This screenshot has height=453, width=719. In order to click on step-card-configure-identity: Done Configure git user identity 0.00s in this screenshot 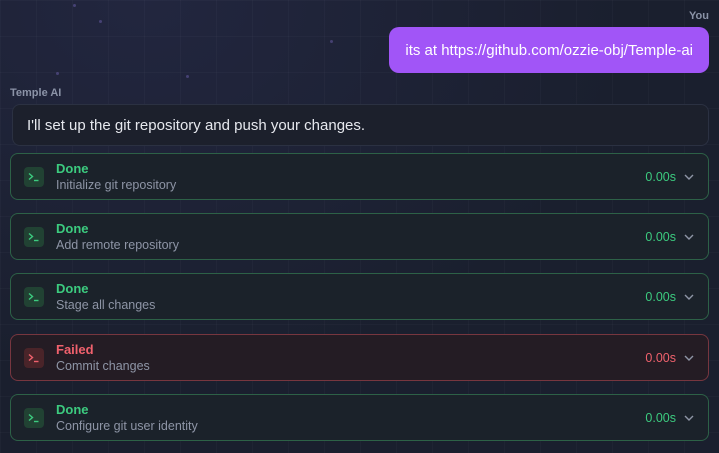, I will do `click(359, 417)`.